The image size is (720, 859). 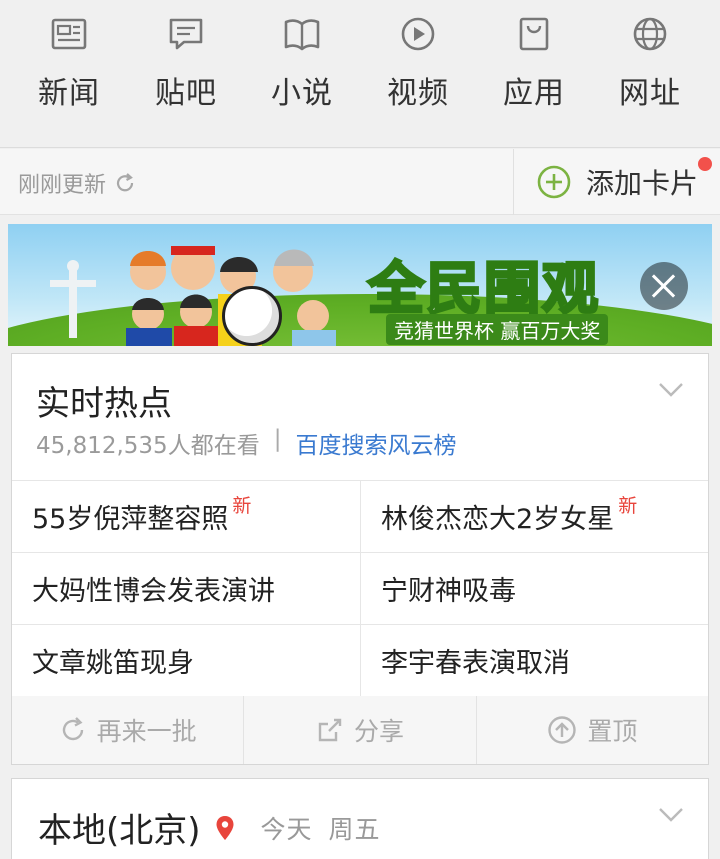 What do you see at coordinates (534, 34) in the screenshot?
I see `bag-icon` at bounding box center [534, 34].